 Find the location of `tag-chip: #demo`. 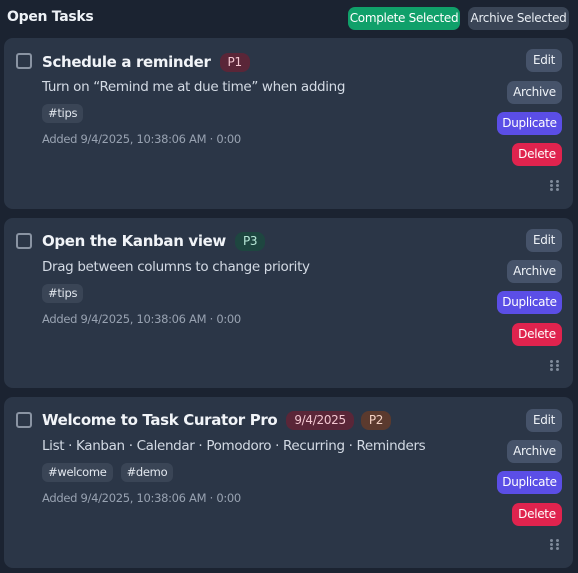

tag-chip: #demo is located at coordinates (147, 472).